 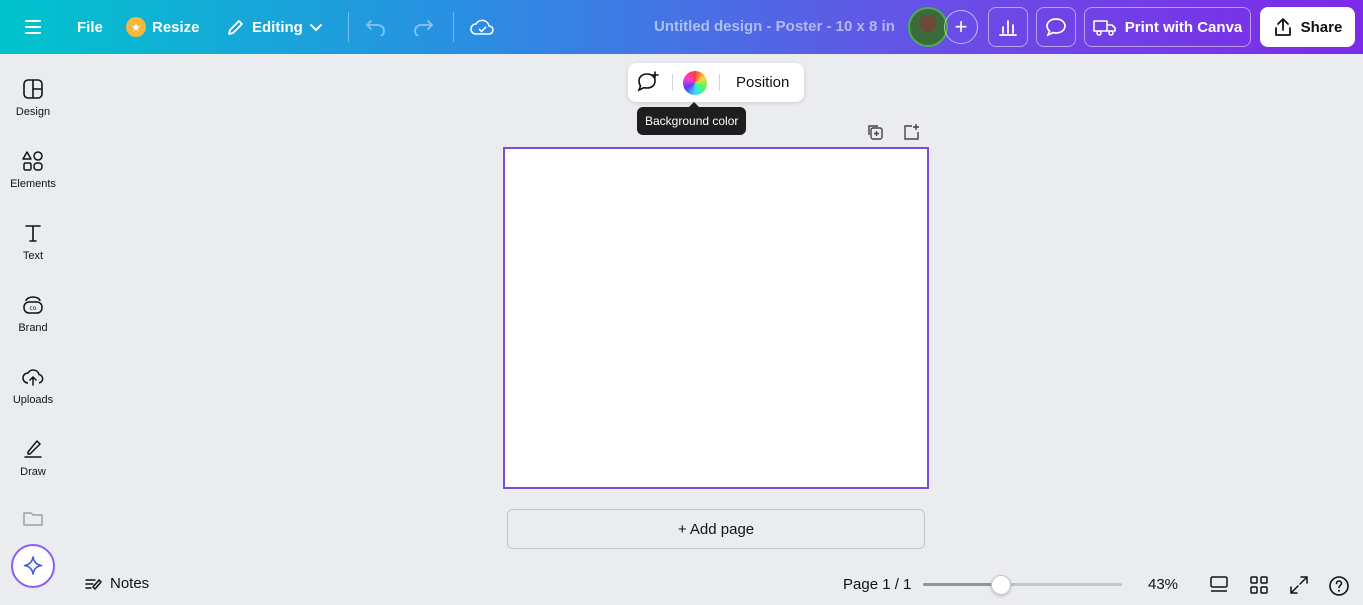 I want to click on document-title: Untitled design - Poster - 10 x 8 in, so click(x=774, y=26).